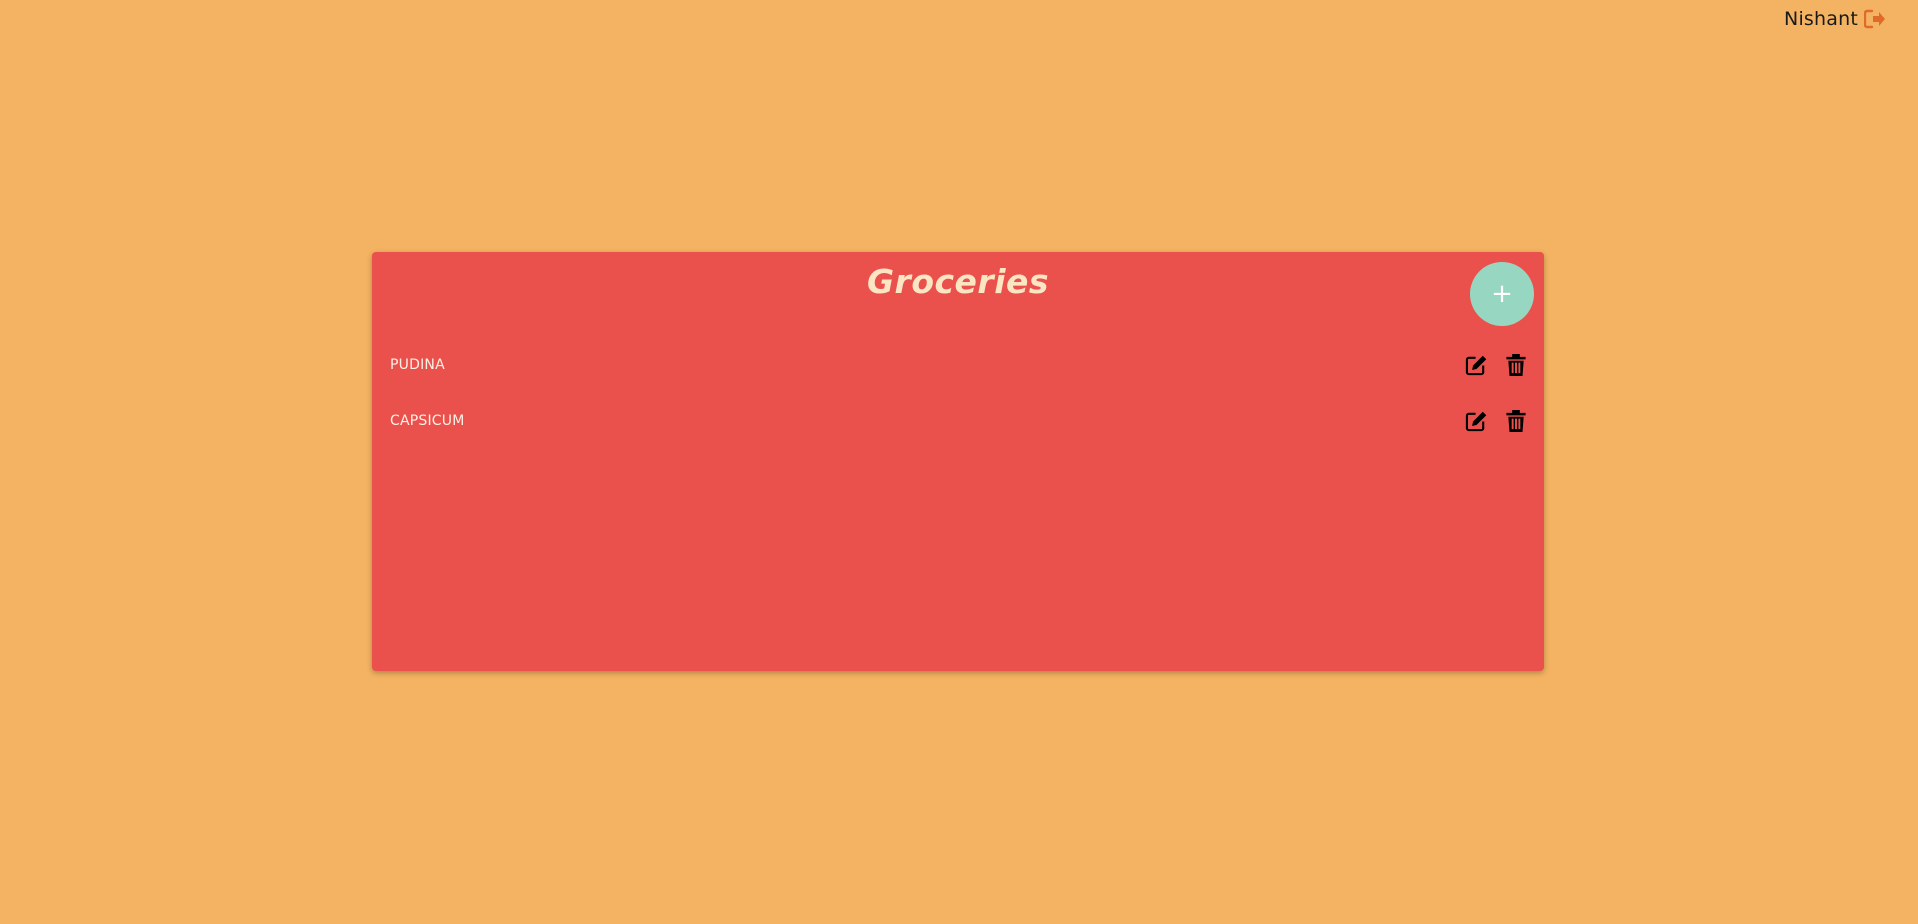 Image resolution: width=1918 pixels, height=924 pixels. What do you see at coordinates (958, 281) in the screenshot?
I see `list-title: Groceries` at bounding box center [958, 281].